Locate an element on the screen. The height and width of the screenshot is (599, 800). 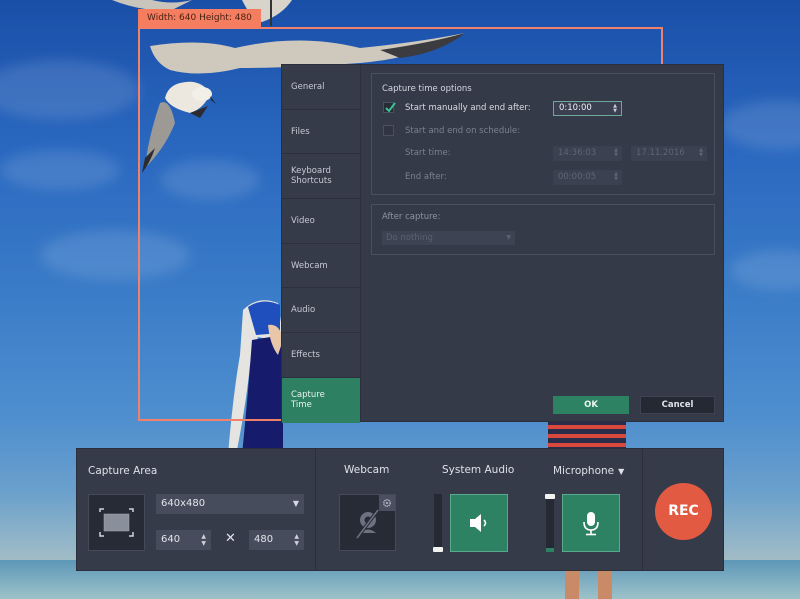
end-after-duration-value: 0:10:00 is located at coordinates (575, 108).